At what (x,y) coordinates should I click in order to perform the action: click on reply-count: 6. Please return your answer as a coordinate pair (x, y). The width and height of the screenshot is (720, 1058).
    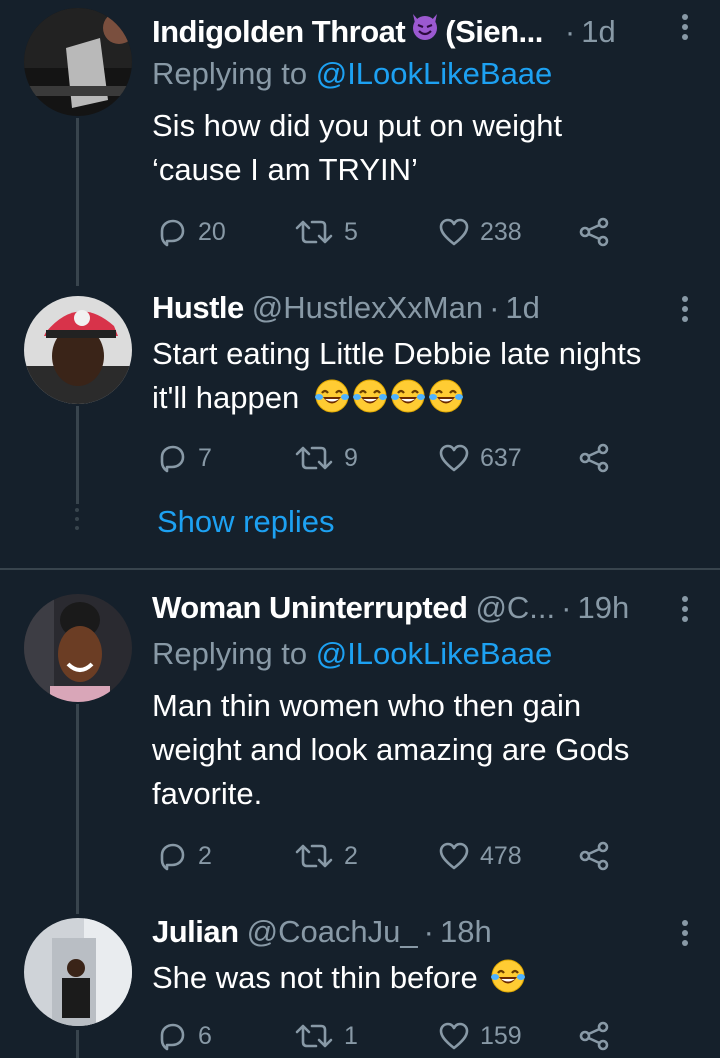
    Looking at the image, I should click on (205, 1035).